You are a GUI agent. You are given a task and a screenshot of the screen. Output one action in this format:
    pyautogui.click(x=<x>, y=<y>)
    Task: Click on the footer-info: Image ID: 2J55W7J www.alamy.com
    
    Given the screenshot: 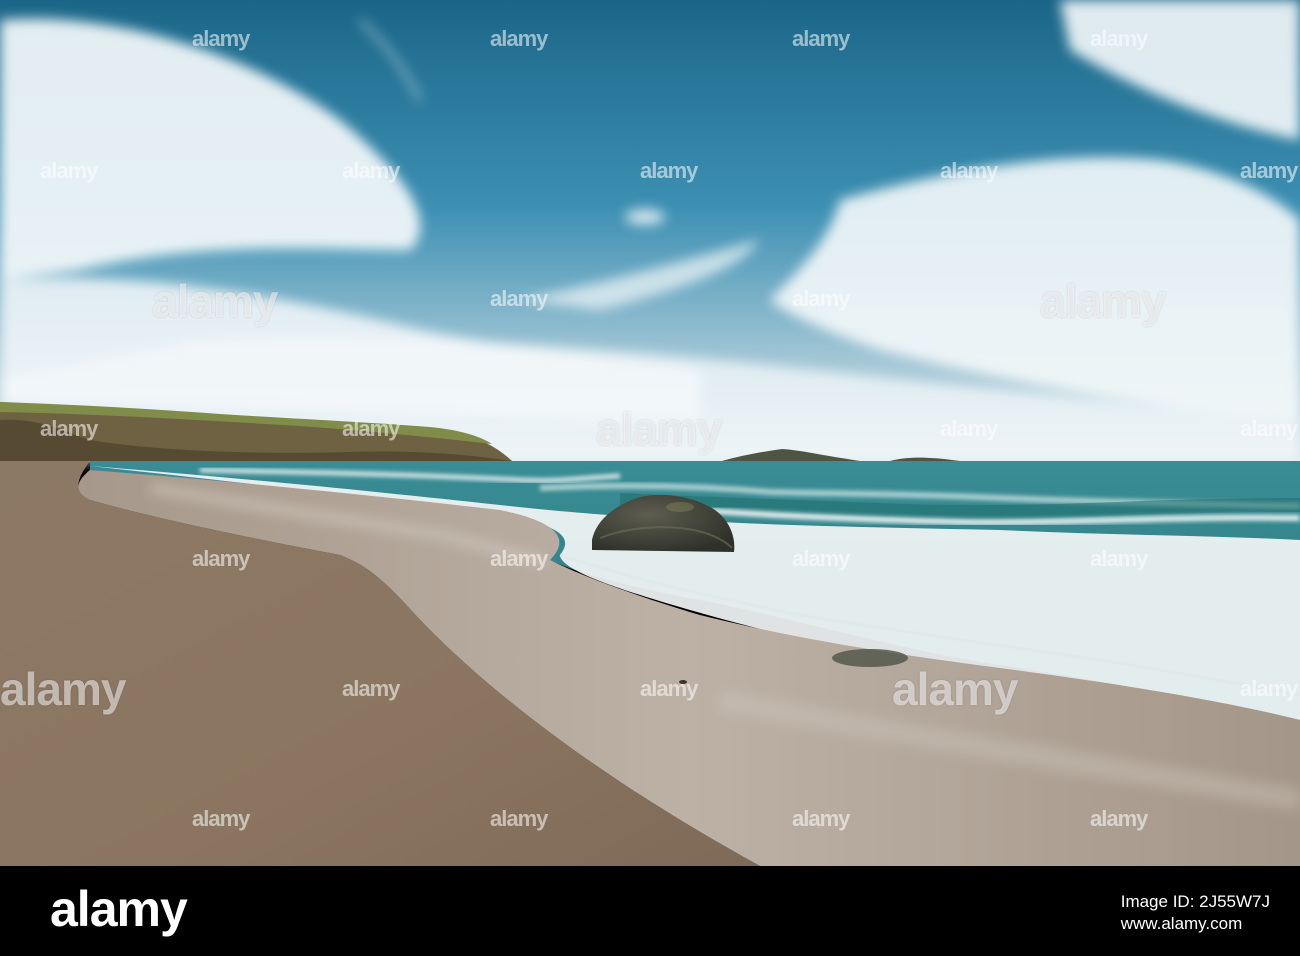 What is the action you would take?
    pyautogui.click(x=1195, y=913)
    